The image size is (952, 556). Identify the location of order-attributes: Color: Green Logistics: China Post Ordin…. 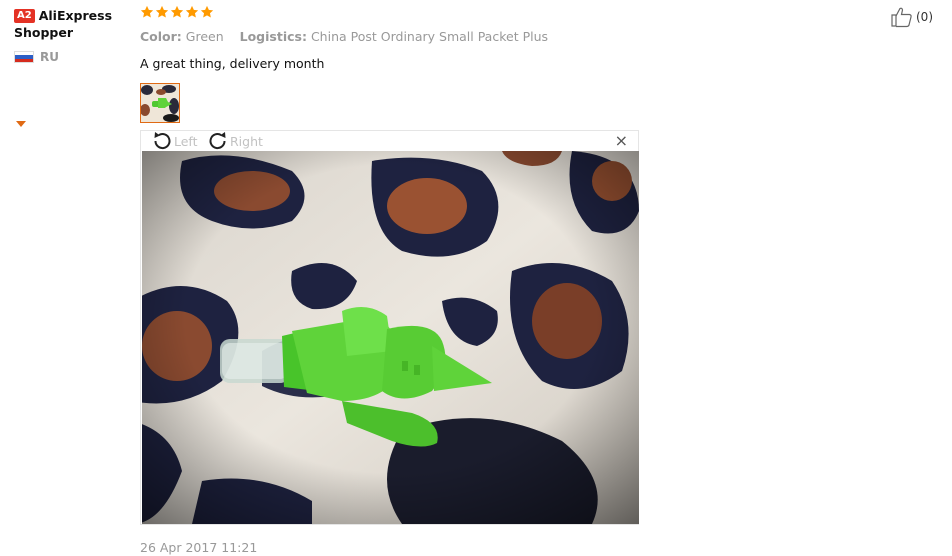
(390, 37).